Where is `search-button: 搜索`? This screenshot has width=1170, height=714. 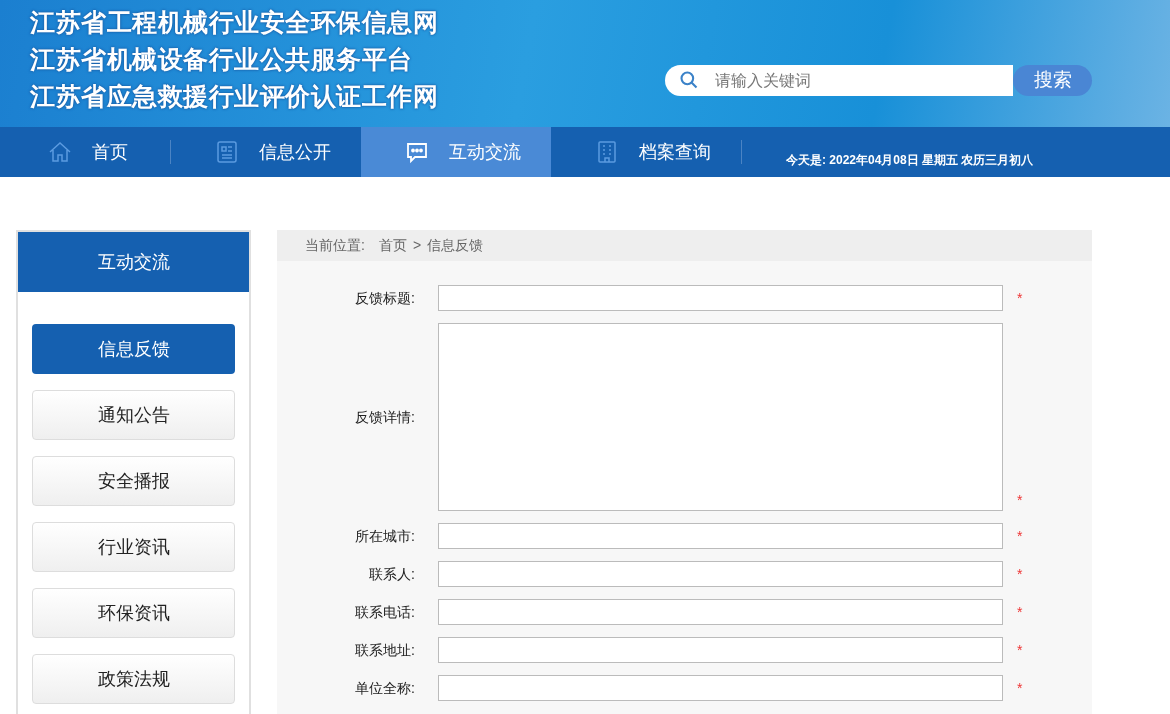 search-button: 搜索 is located at coordinates (1052, 80).